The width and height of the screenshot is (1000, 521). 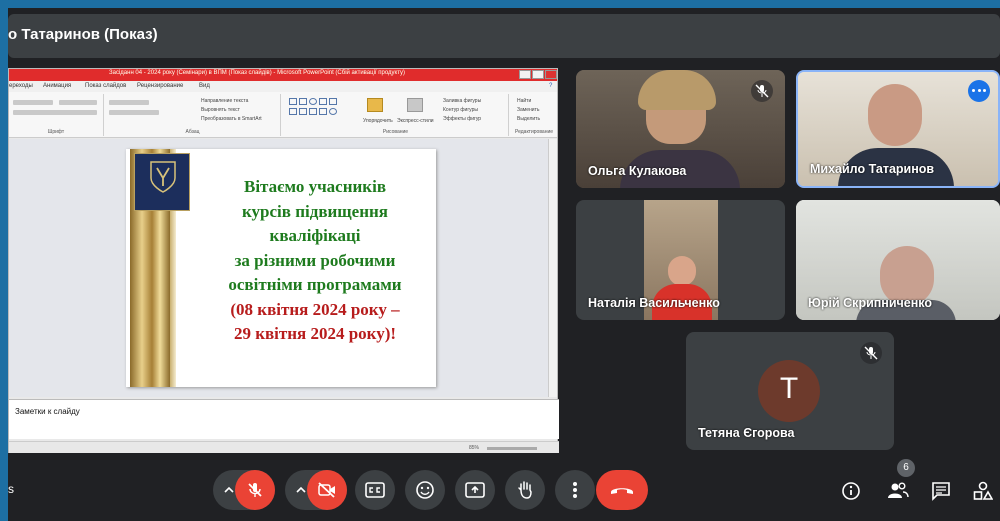 I want to click on more-options-button, so click(x=575, y=490).